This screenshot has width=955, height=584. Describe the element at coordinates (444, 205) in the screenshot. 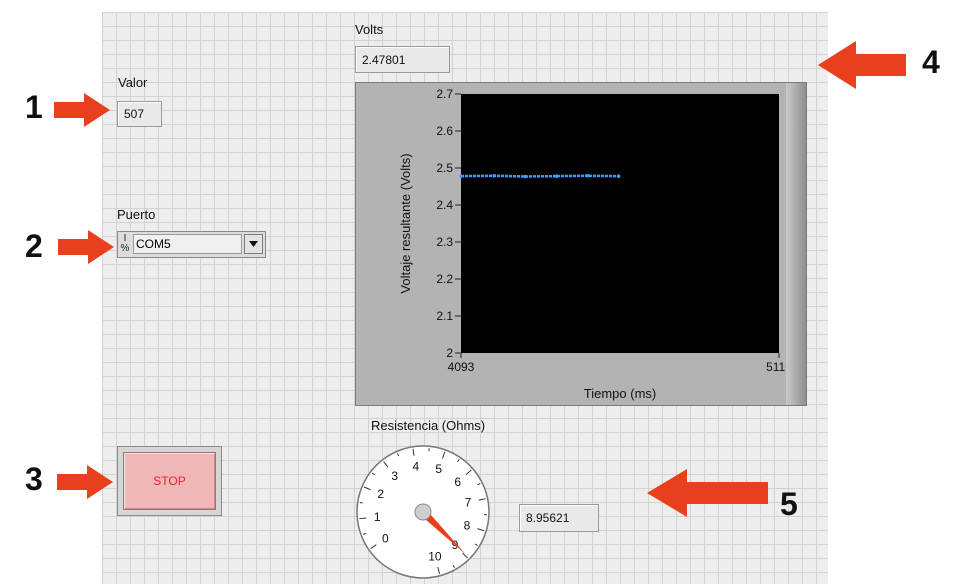

I see `y-tick-label: 2.4` at that location.